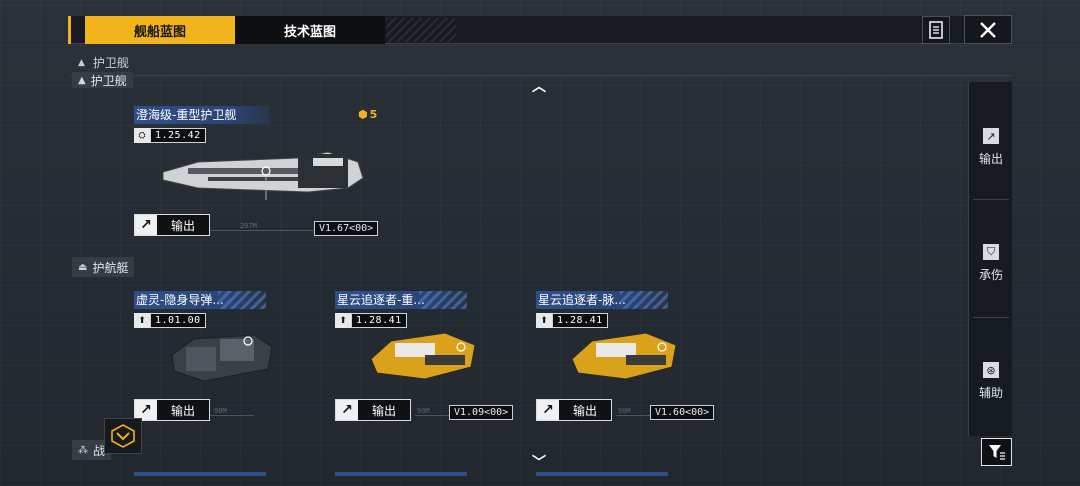 Image resolution: width=1080 pixels, height=486 pixels. I want to click on decorative-hatch, so click(421, 30).